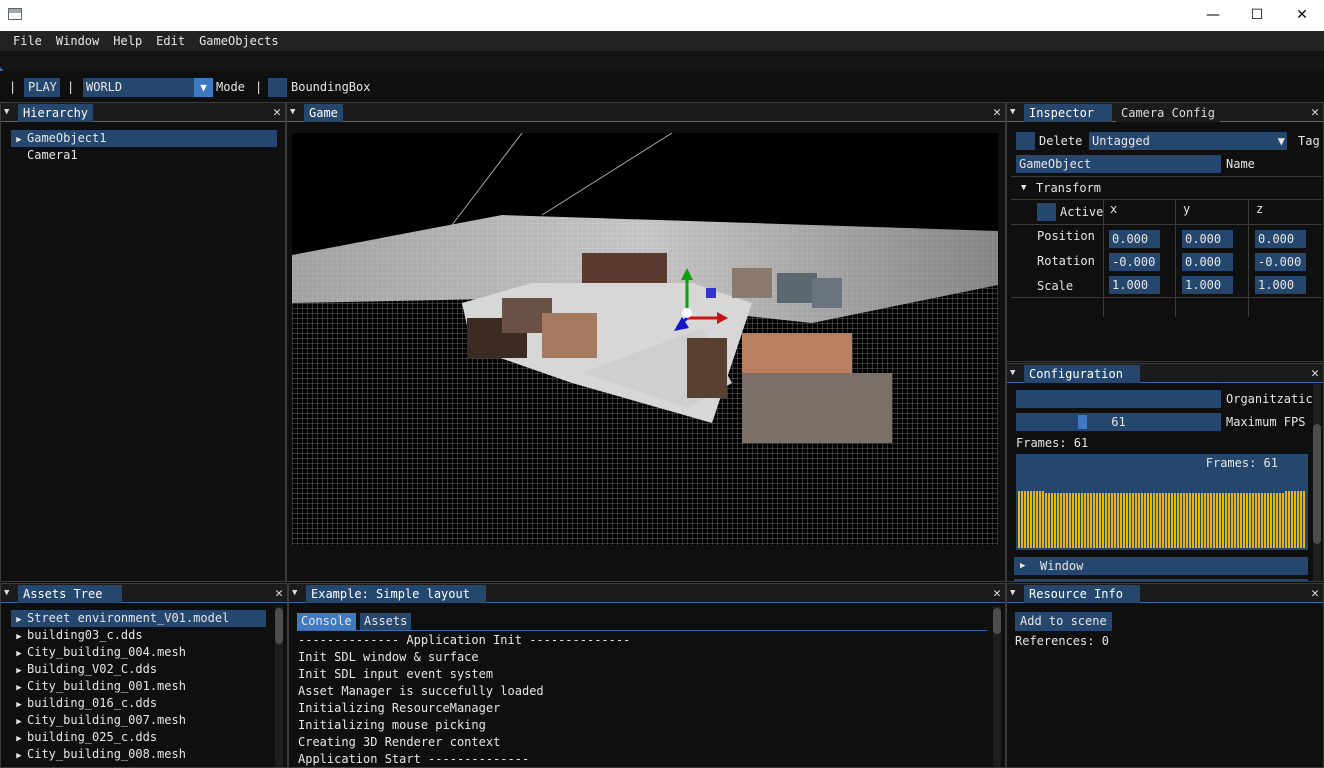  I want to click on asset-item: ▶ building03_c.dds, so click(138, 635).